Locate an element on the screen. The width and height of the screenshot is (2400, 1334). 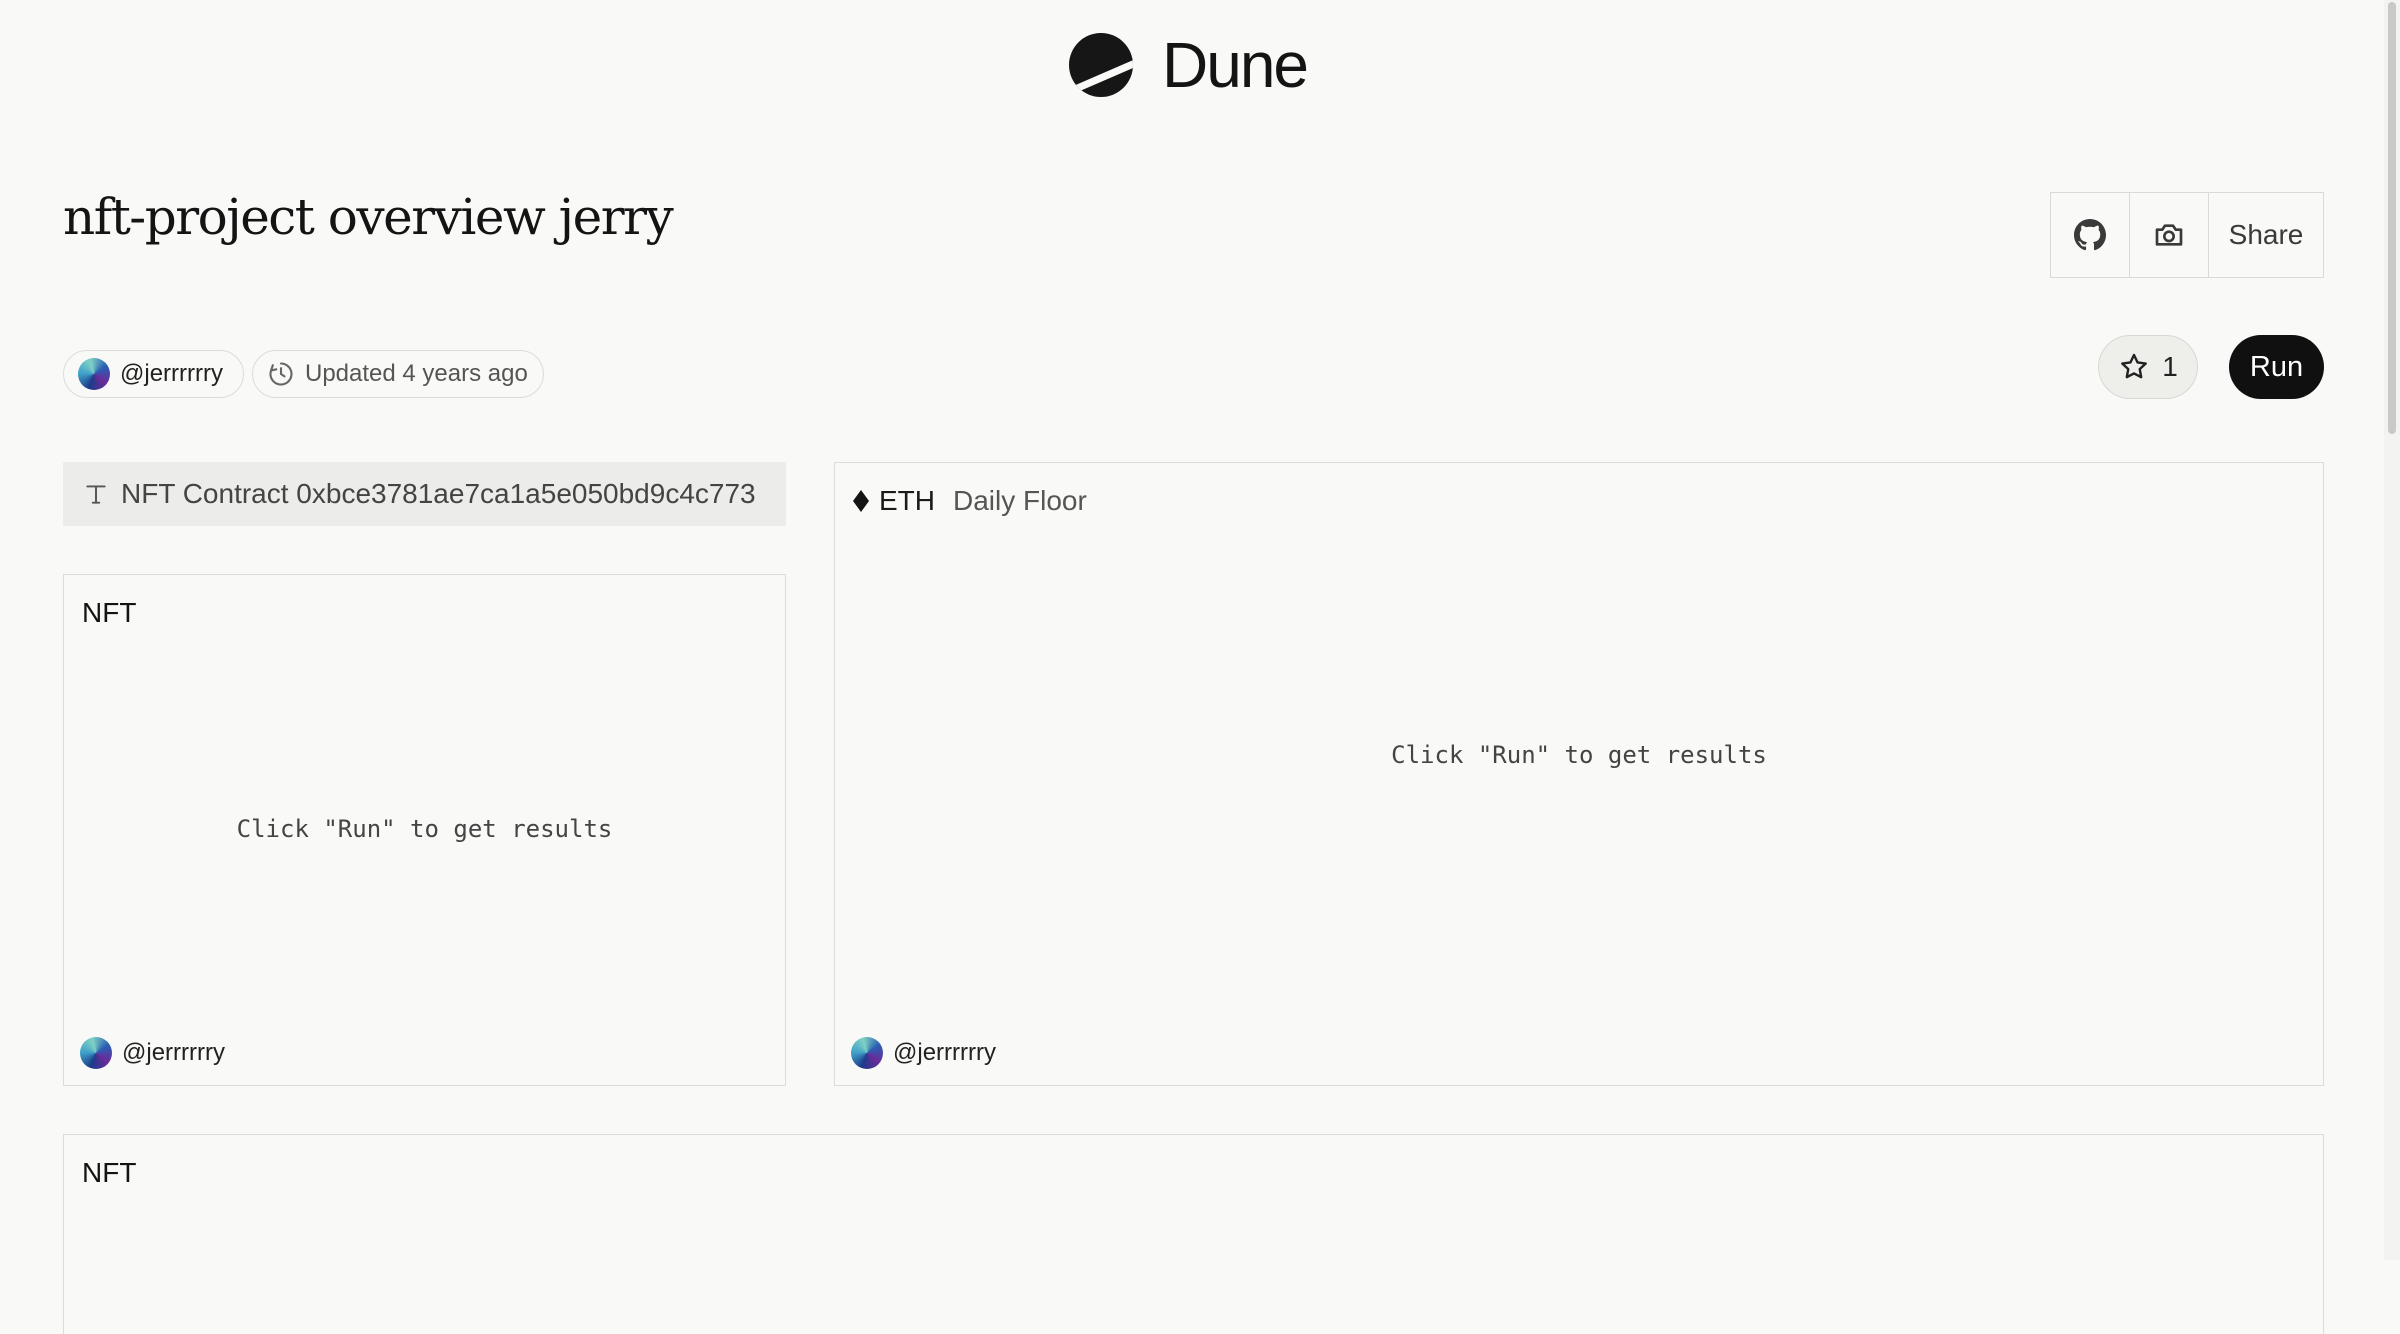
card-subtitle: Daily Floor is located at coordinates (1020, 500).